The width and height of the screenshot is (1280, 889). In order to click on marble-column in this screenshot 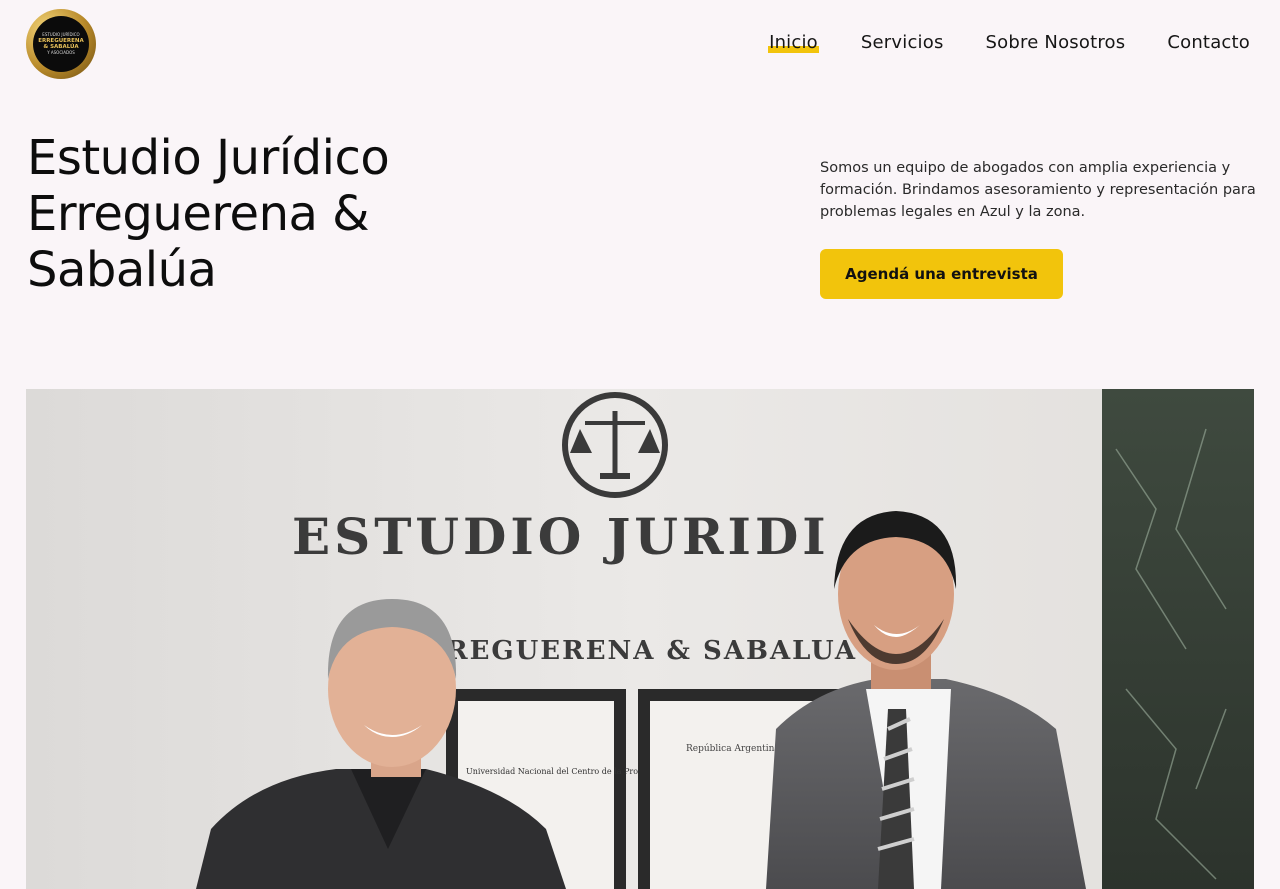, I will do `click(1178, 639)`.